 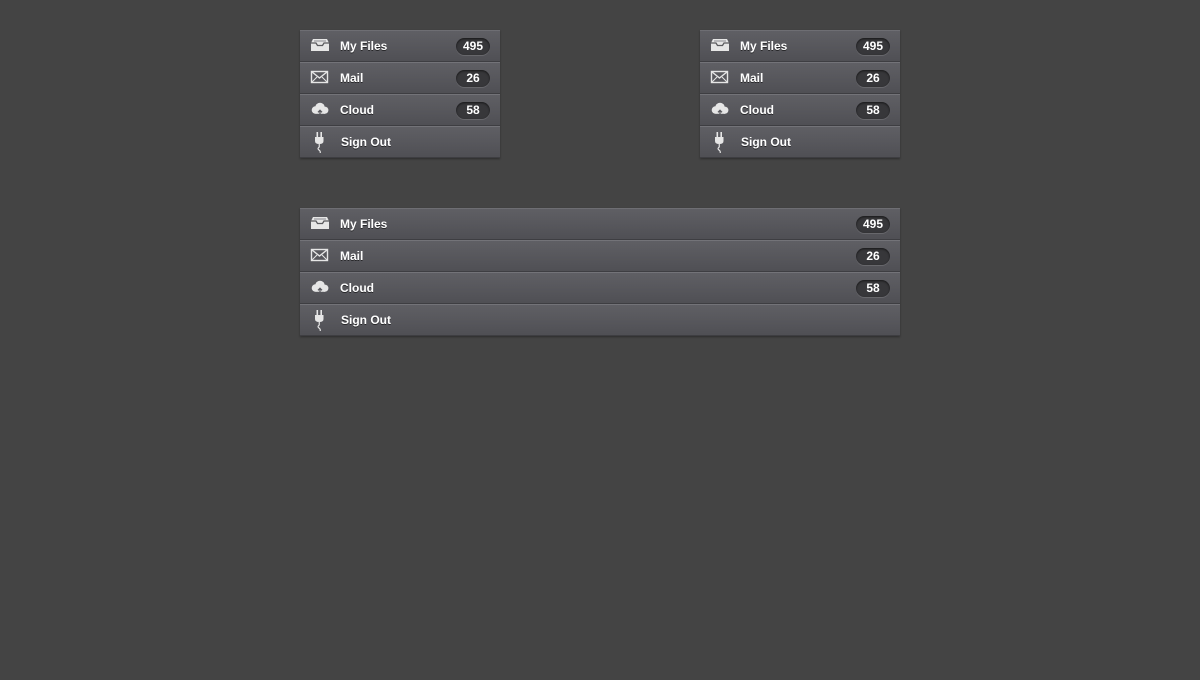 I want to click on nav-menu-wide: My Files 495 Mail 26 Cloud 58 Sign Out, so click(x=600, y=272).